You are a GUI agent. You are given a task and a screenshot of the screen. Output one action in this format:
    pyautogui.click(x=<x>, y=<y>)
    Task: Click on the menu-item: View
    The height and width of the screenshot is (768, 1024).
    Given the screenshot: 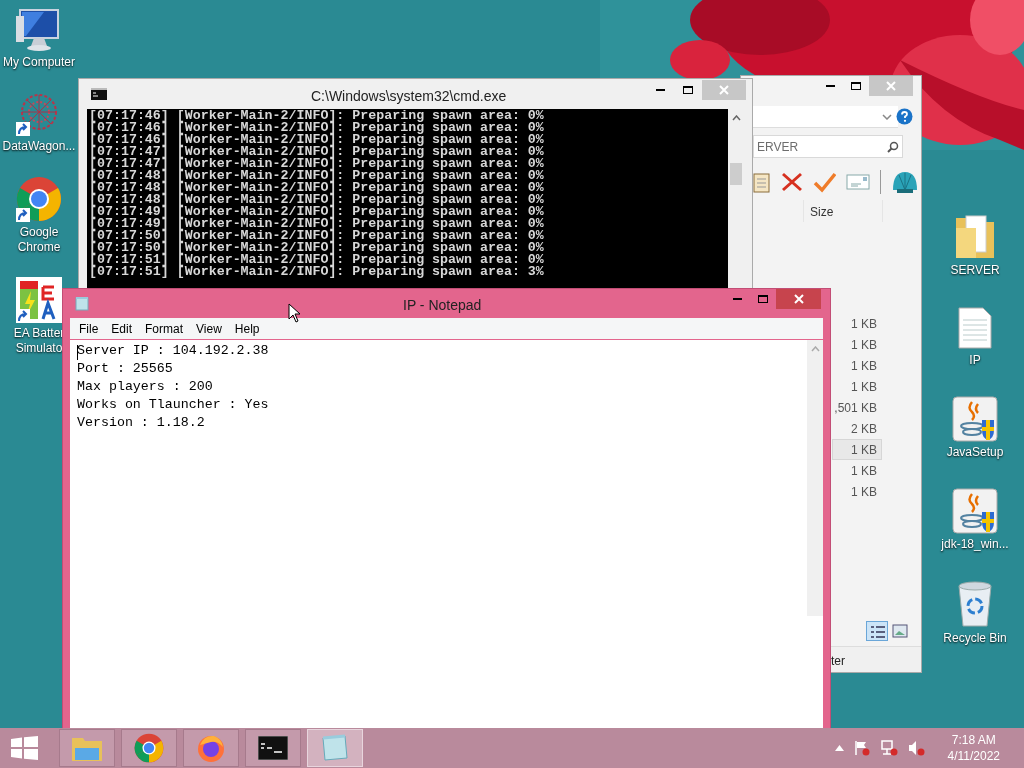 What is the action you would take?
    pyautogui.click(x=209, y=328)
    